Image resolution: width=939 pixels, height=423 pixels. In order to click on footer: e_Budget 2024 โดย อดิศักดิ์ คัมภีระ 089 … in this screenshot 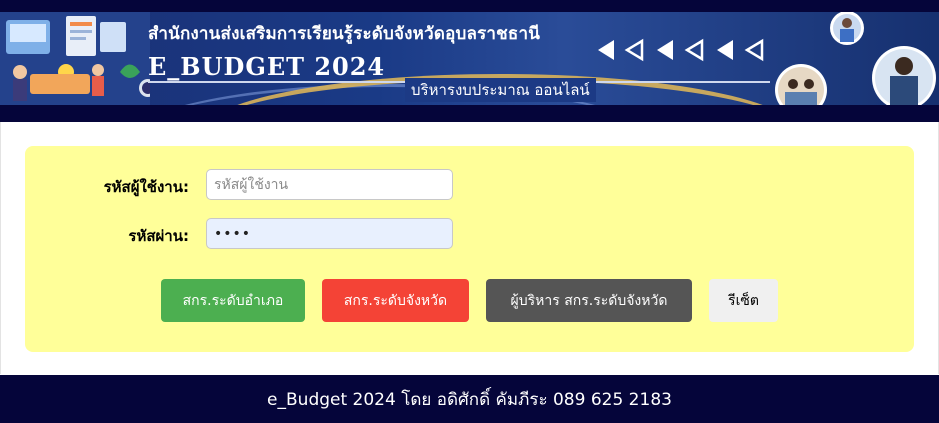, I will do `click(469, 399)`.